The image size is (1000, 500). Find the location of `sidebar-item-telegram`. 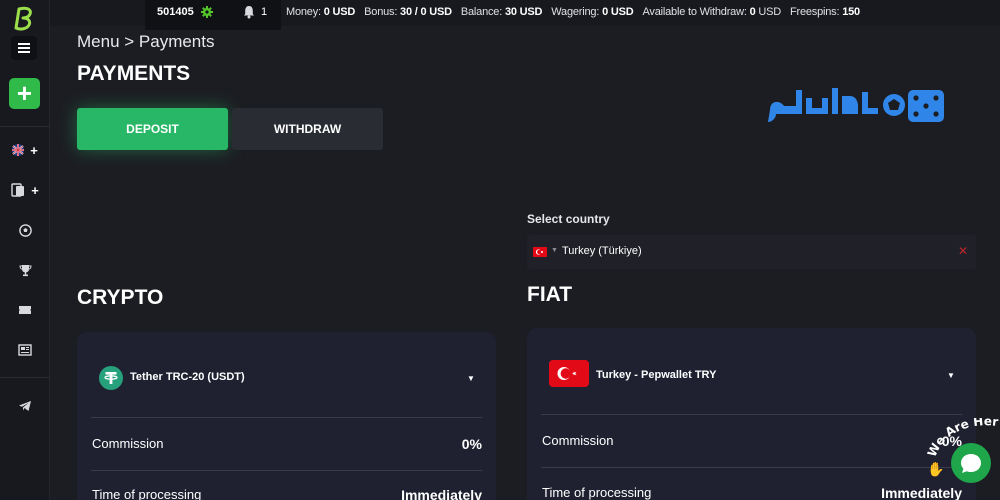

sidebar-item-telegram is located at coordinates (25, 406).